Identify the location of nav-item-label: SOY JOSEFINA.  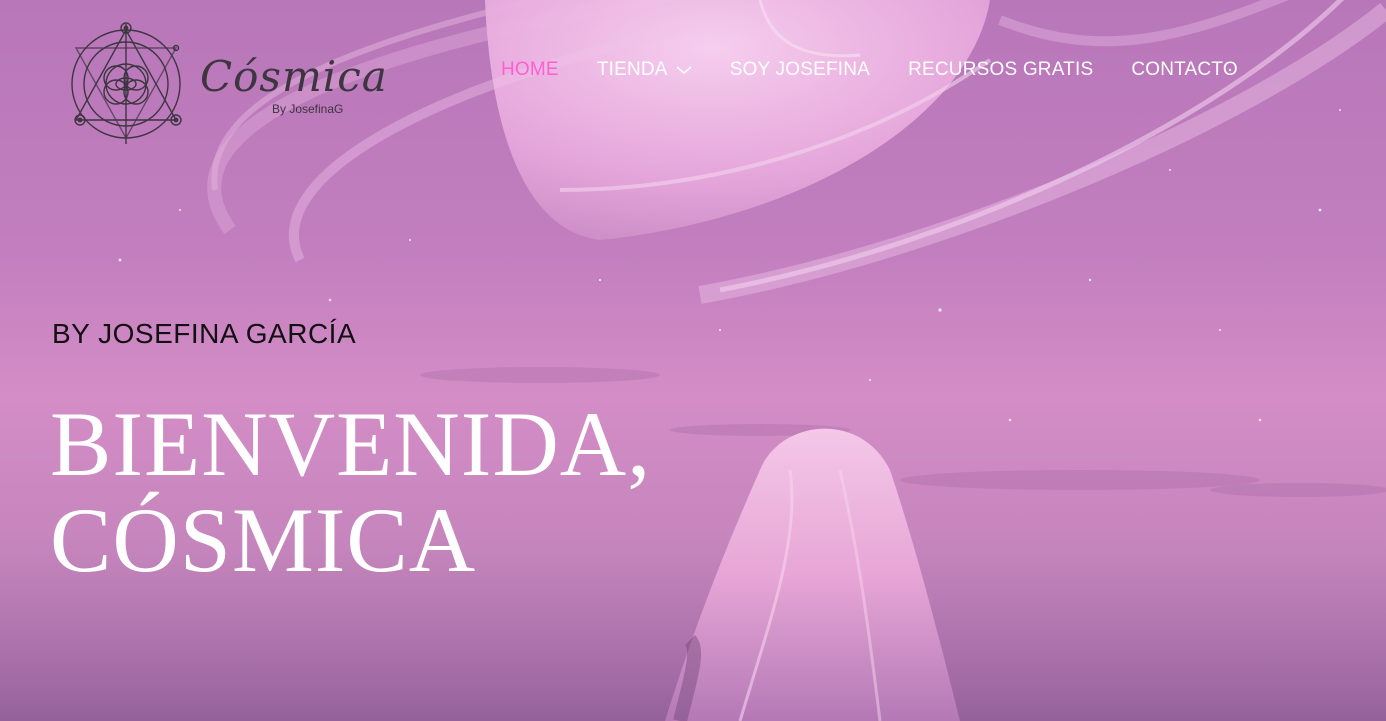
(800, 69).